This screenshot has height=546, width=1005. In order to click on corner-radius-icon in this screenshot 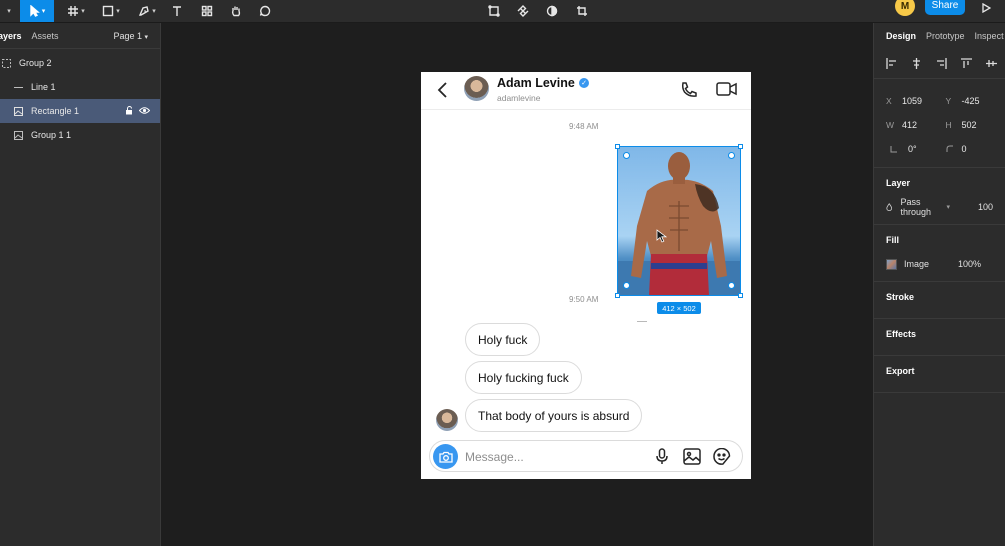, I will do `click(949, 148)`.